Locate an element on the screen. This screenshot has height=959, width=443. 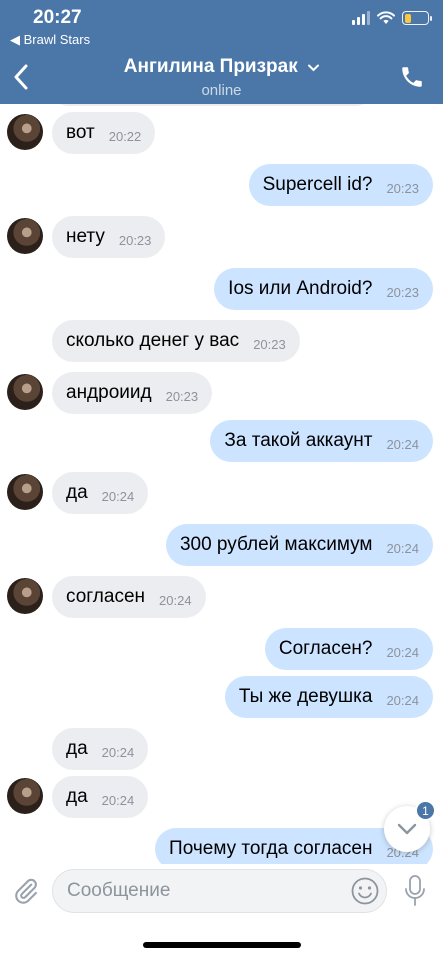
message-row: За такой аккаунт 20:24 is located at coordinates (221, 441).